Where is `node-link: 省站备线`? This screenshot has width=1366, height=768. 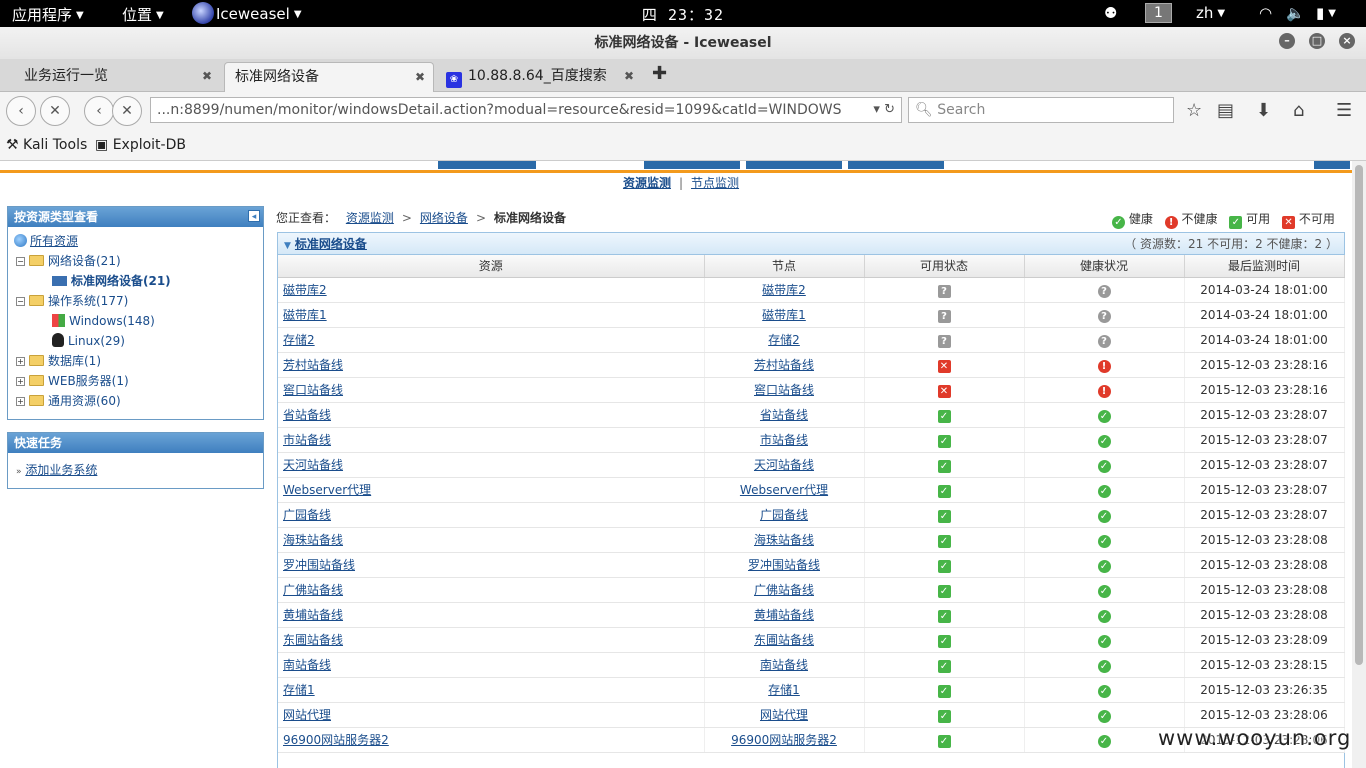
node-link: 省站备线 is located at coordinates (784, 415).